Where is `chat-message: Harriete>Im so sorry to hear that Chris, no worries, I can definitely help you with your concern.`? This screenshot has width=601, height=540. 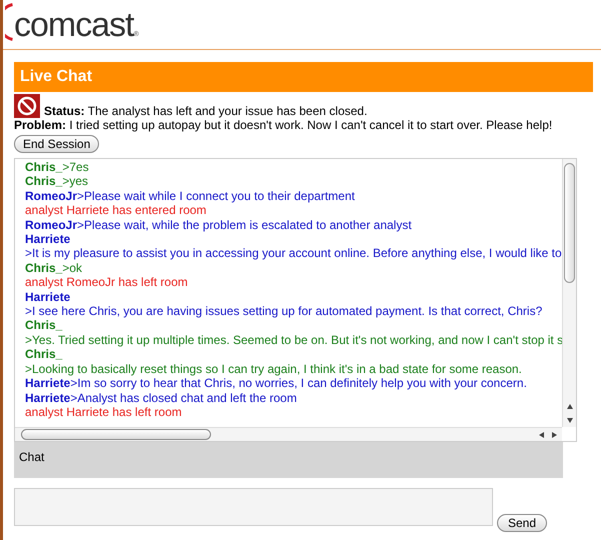 chat-message: Harriete>Im so sorry to hear that Chris, no worries, I can definitely help you with your concern. is located at coordinates (276, 383).